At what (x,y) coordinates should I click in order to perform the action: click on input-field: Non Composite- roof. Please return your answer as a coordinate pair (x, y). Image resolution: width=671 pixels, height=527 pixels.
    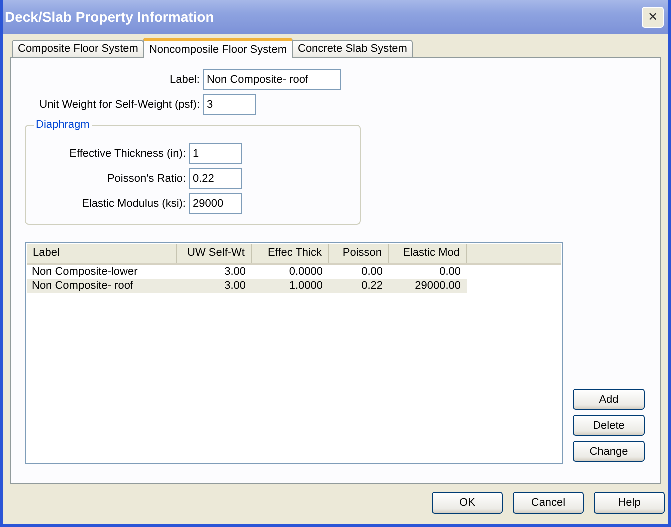
    Looking at the image, I should click on (272, 79).